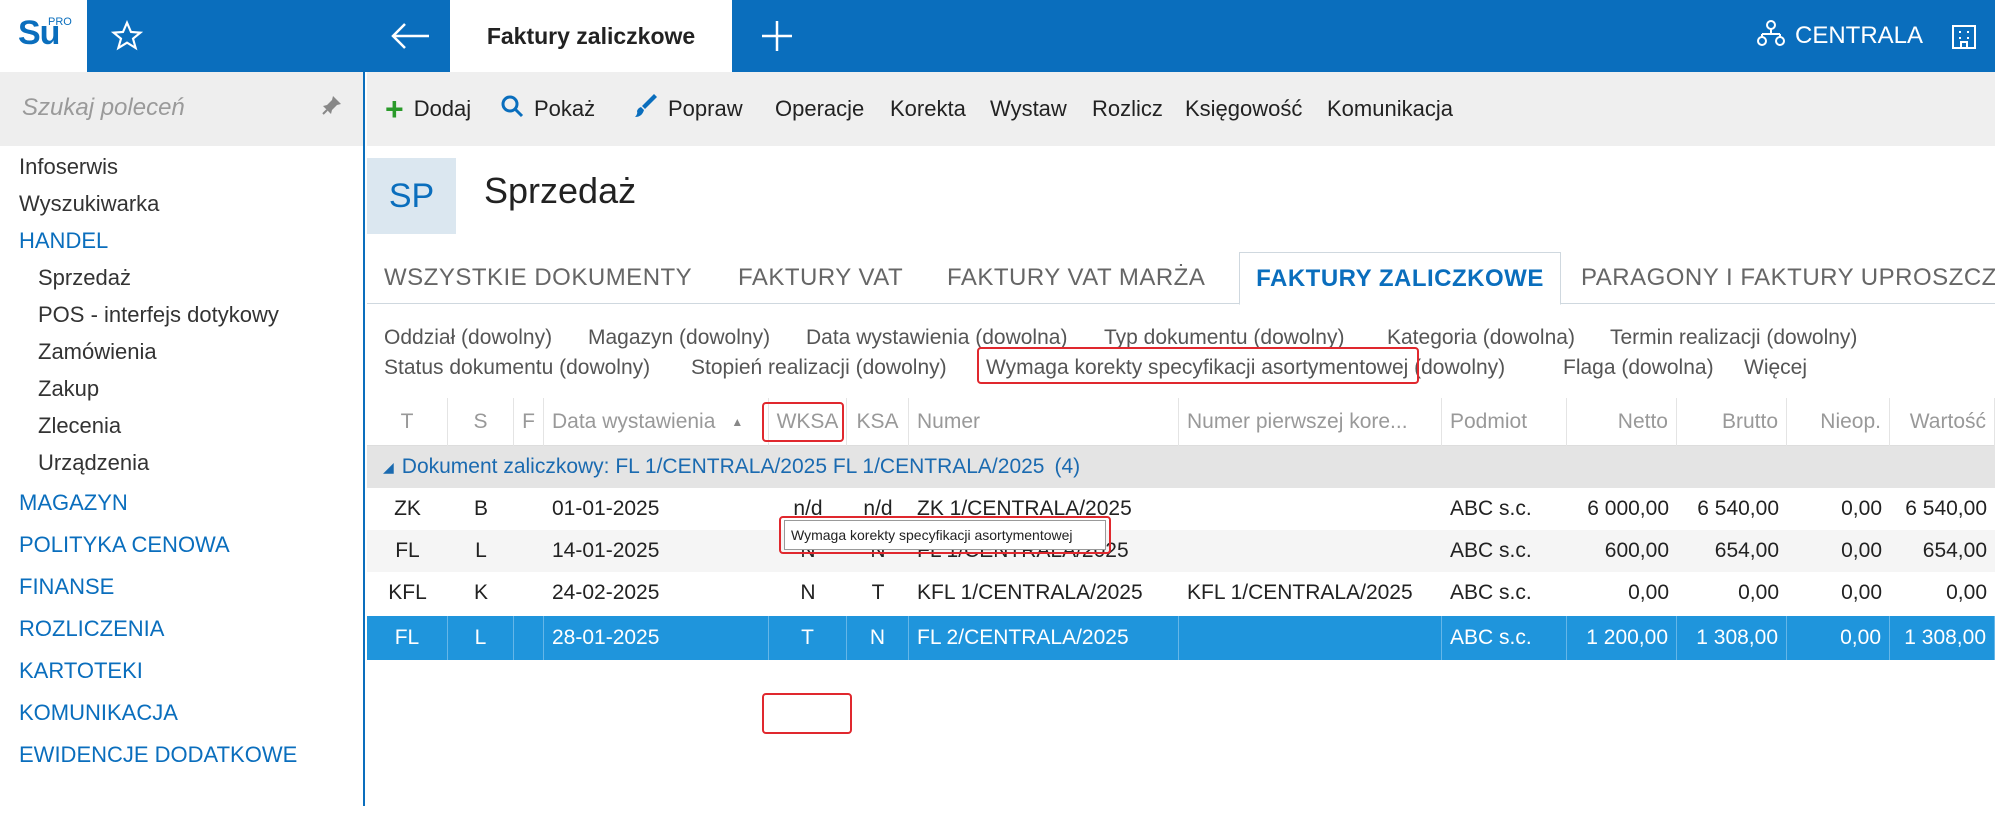  What do you see at coordinates (807, 713) in the screenshot?
I see `selected-wksa-highlight` at bounding box center [807, 713].